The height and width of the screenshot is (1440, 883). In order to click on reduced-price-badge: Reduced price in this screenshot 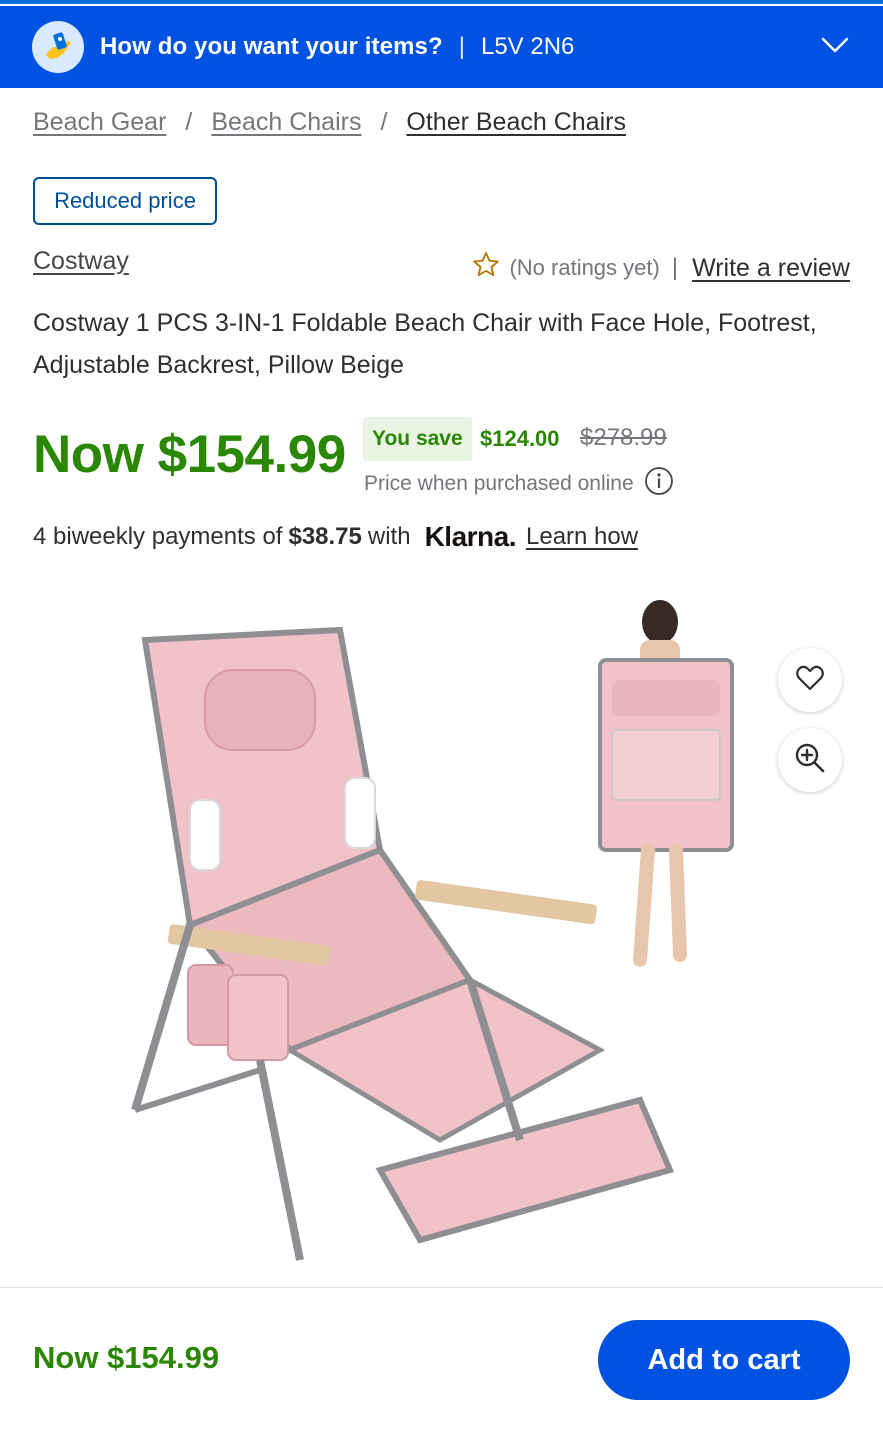, I will do `click(125, 201)`.